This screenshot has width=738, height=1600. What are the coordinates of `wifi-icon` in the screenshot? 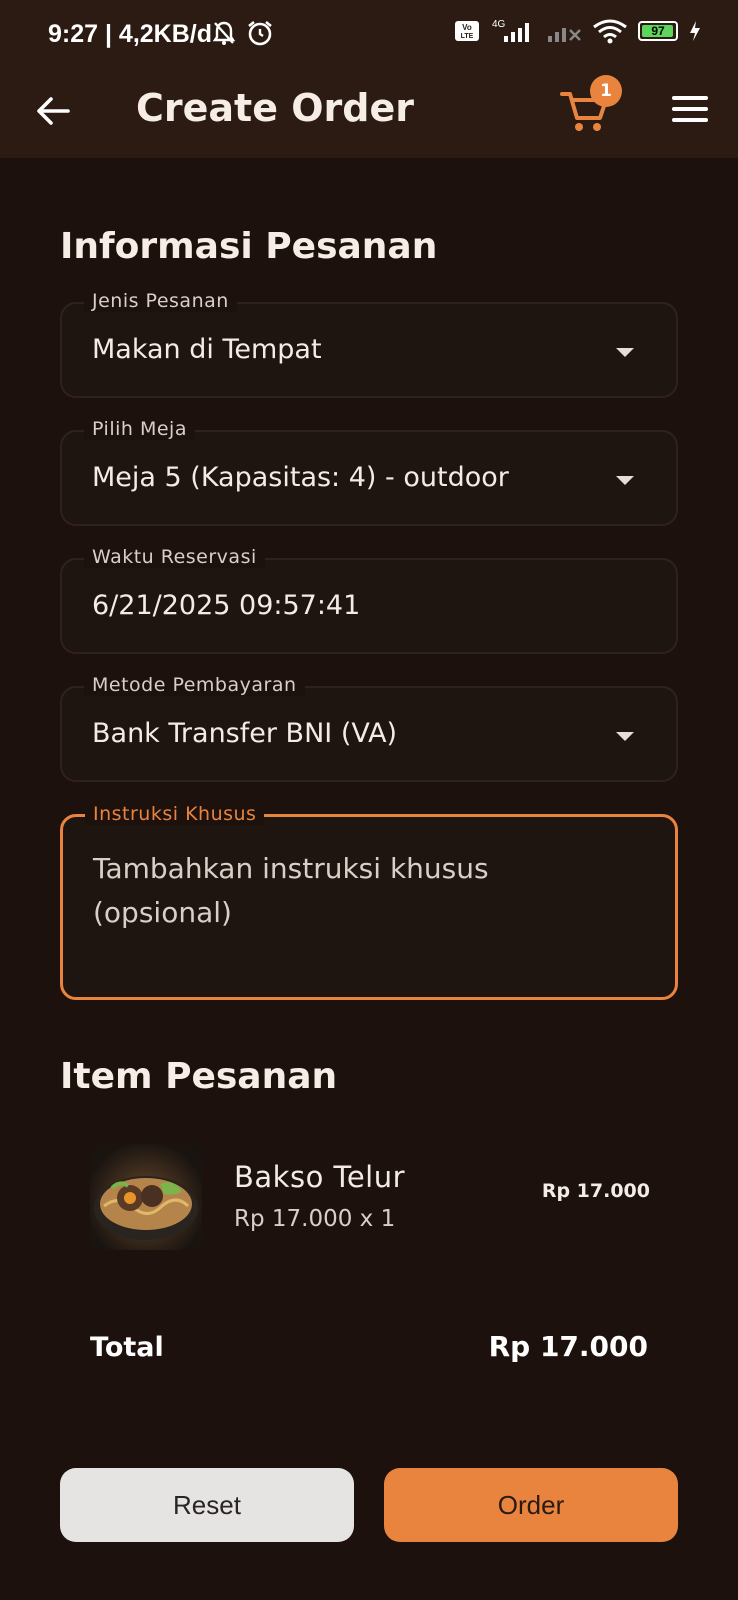 It's located at (610, 31).